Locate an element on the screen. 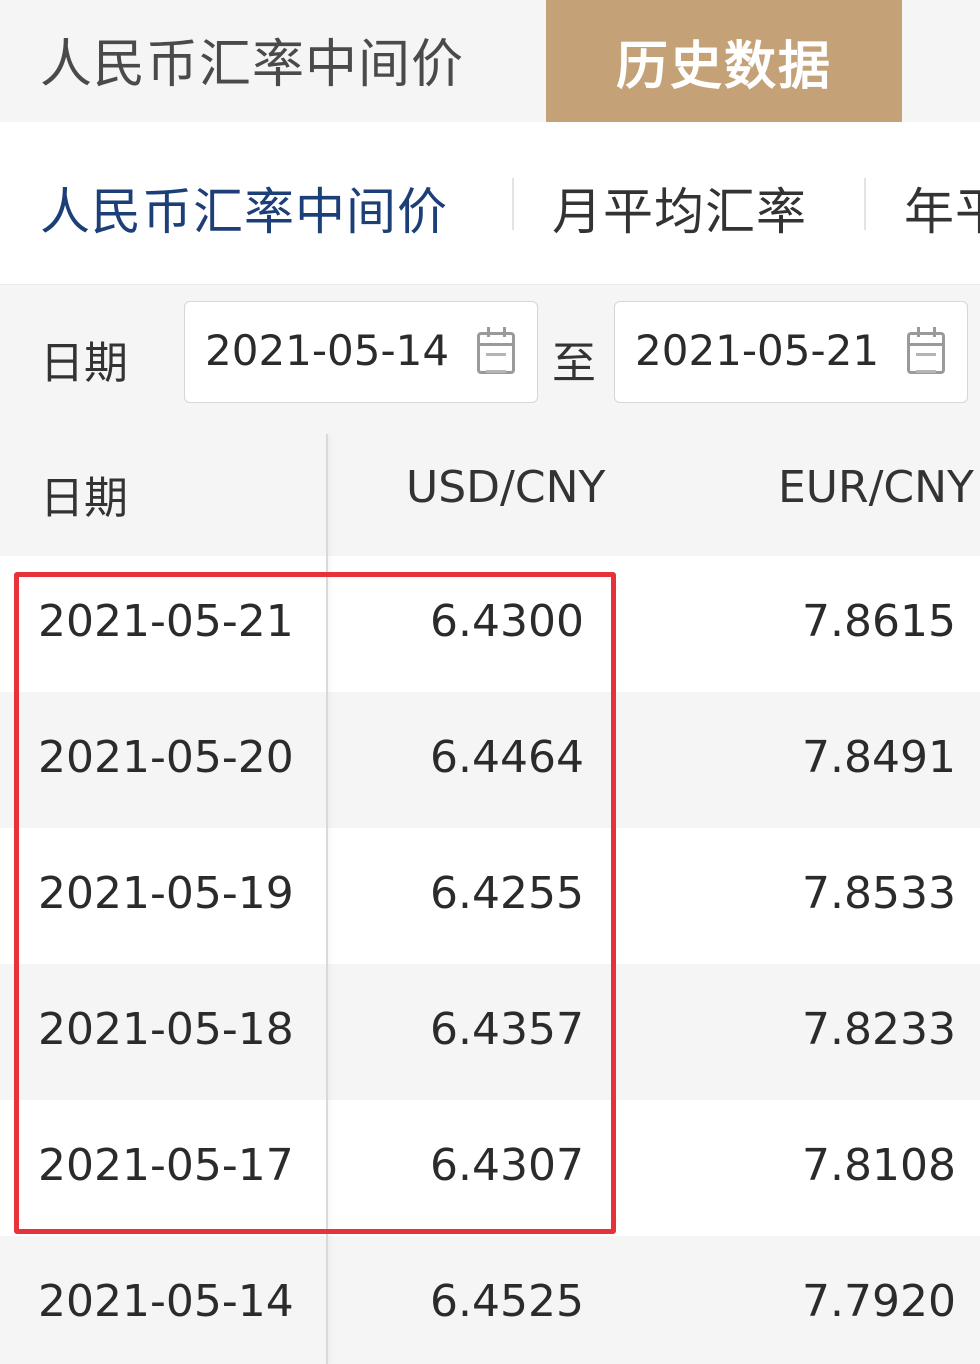 The image size is (980, 1364). table-header: 日期 USD/CNY EUR/CNY is located at coordinates (490, 490).